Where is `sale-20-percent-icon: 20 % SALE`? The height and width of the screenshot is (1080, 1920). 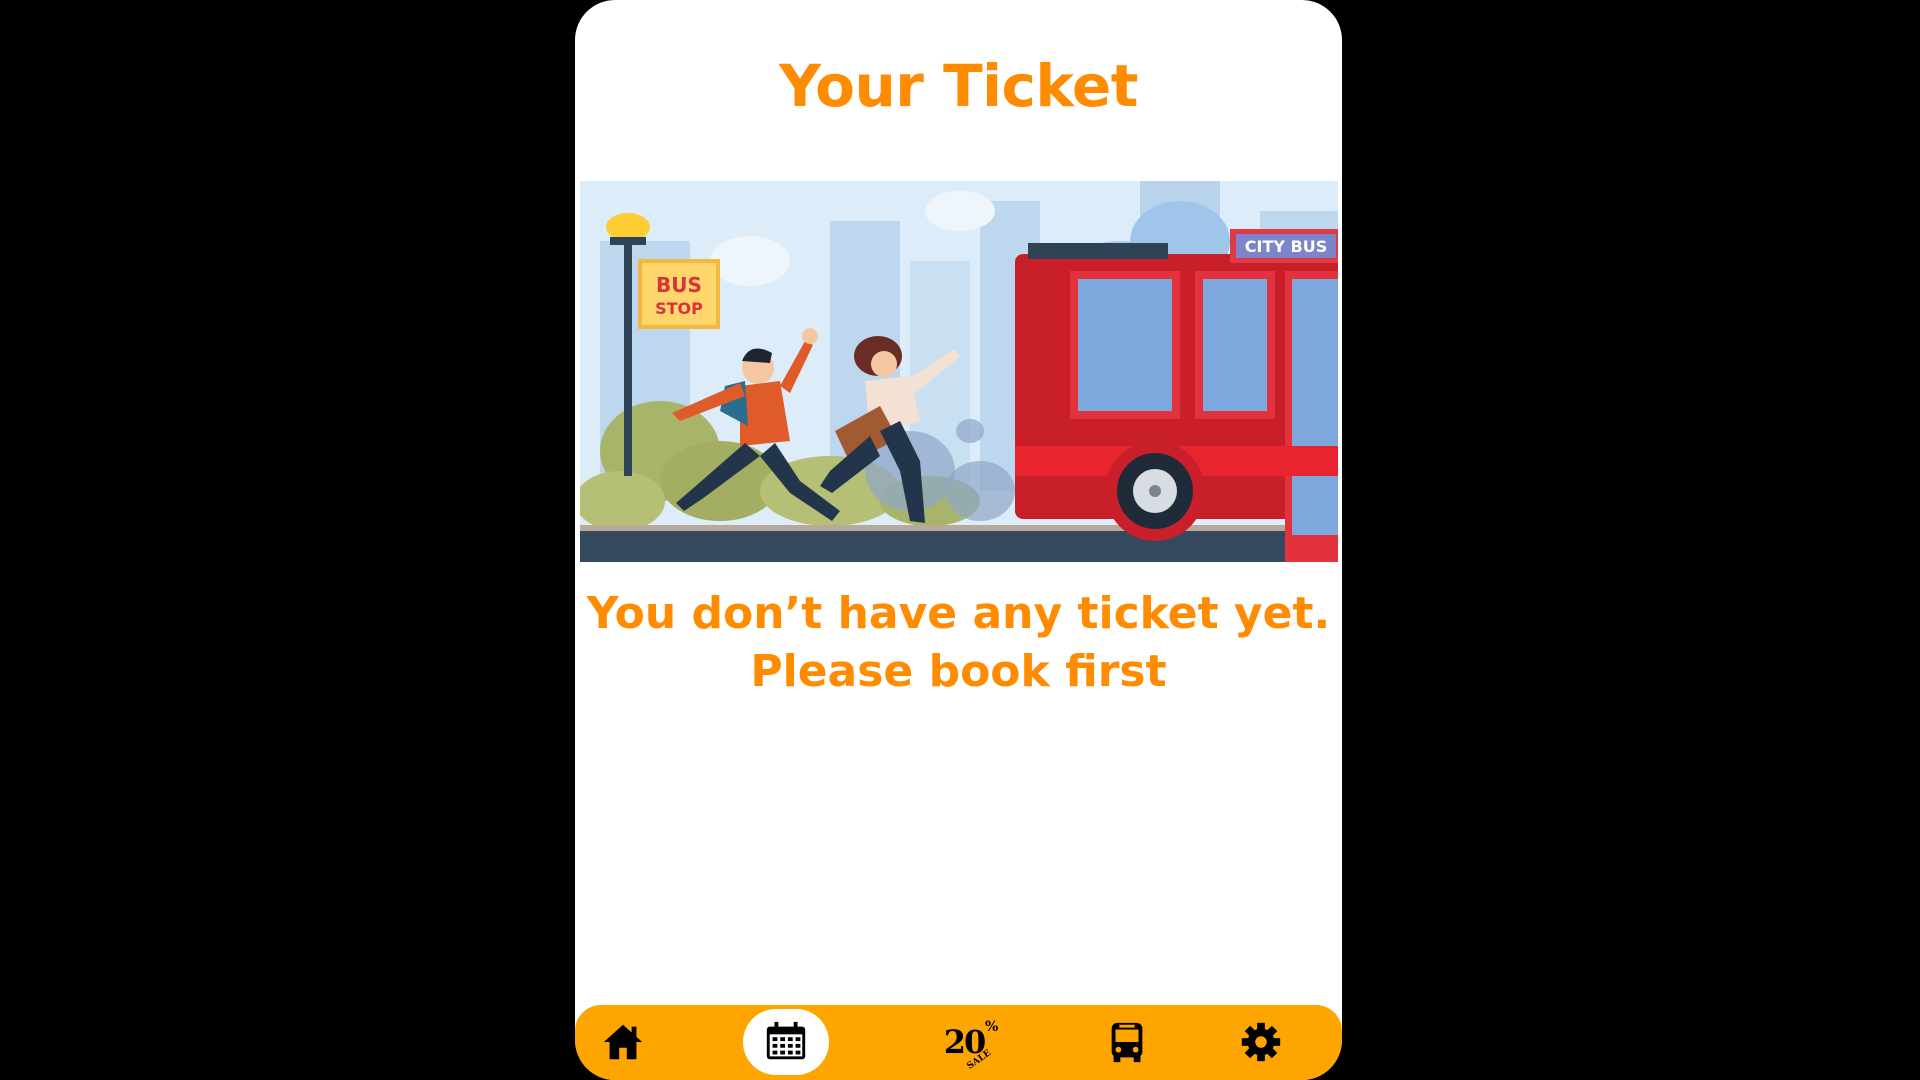 sale-20-percent-icon: 20 % SALE is located at coordinates (971, 1045).